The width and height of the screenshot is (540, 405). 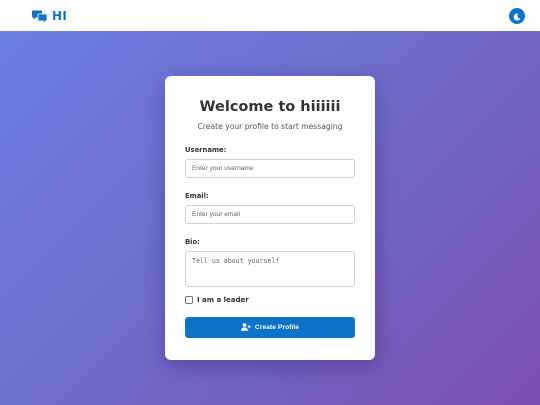 I want to click on create-profile-button: Create Profile, so click(x=270, y=327).